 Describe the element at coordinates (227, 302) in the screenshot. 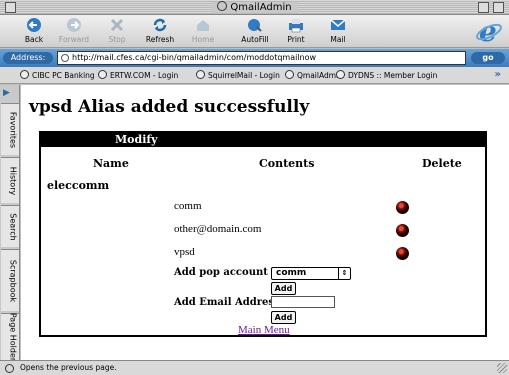

I see `add-email-address-label: Add Email Address` at that location.